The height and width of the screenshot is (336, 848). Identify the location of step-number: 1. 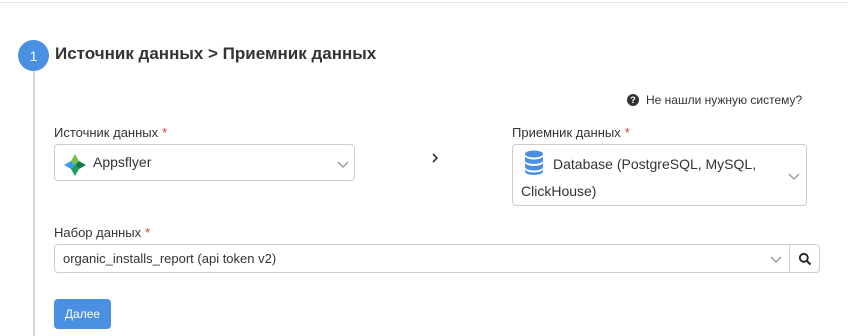
(33, 55).